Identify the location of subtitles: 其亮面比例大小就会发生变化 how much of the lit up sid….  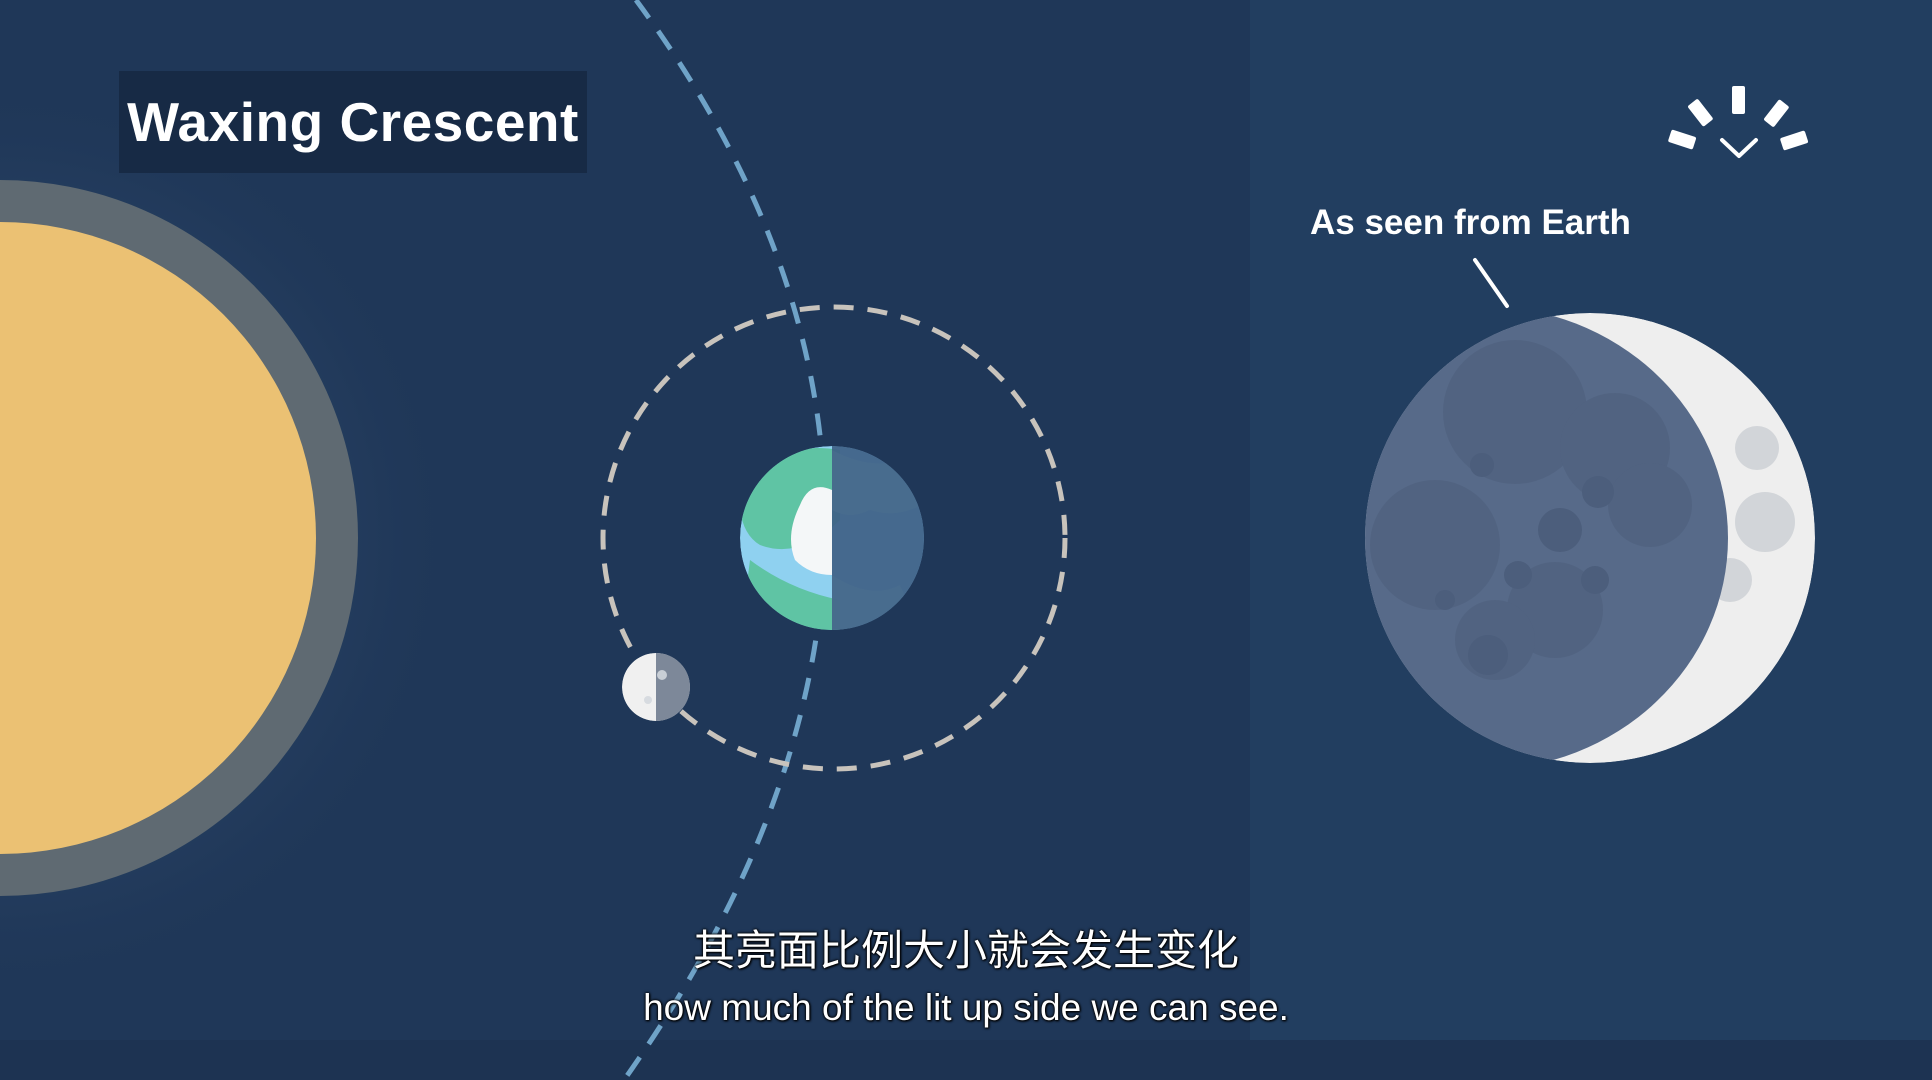
(966, 977).